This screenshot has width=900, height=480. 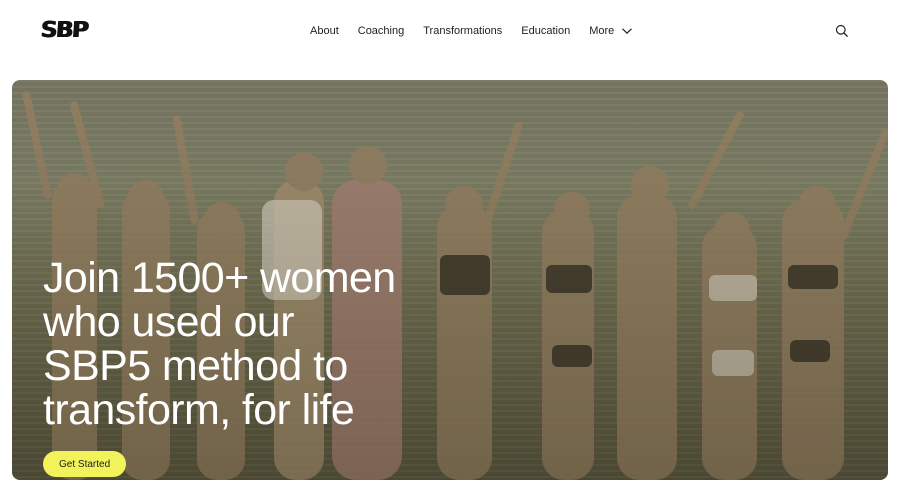 What do you see at coordinates (199, 410) in the screenshot?
I see `hero-title-line-4: transform, for life` at bounding box center [199, 410].